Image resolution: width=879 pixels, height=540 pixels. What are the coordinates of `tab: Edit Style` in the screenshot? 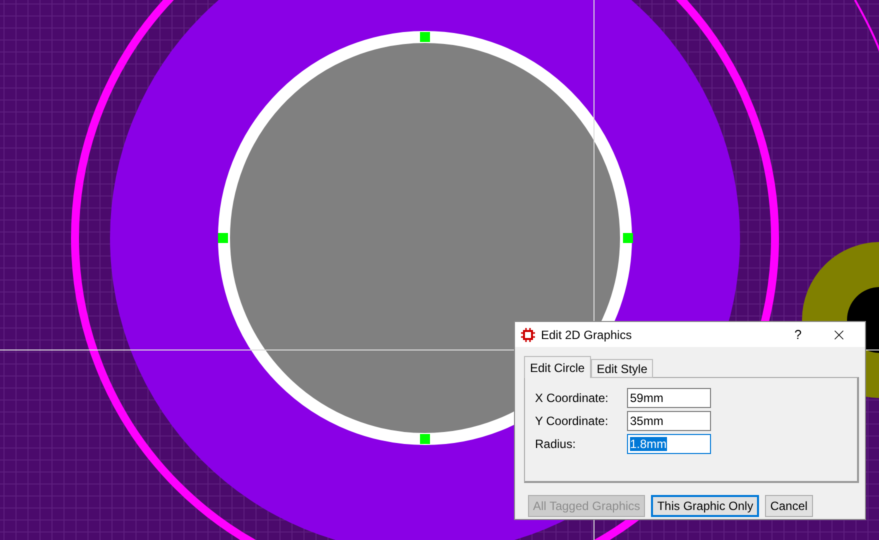 It's located at (622, 368).